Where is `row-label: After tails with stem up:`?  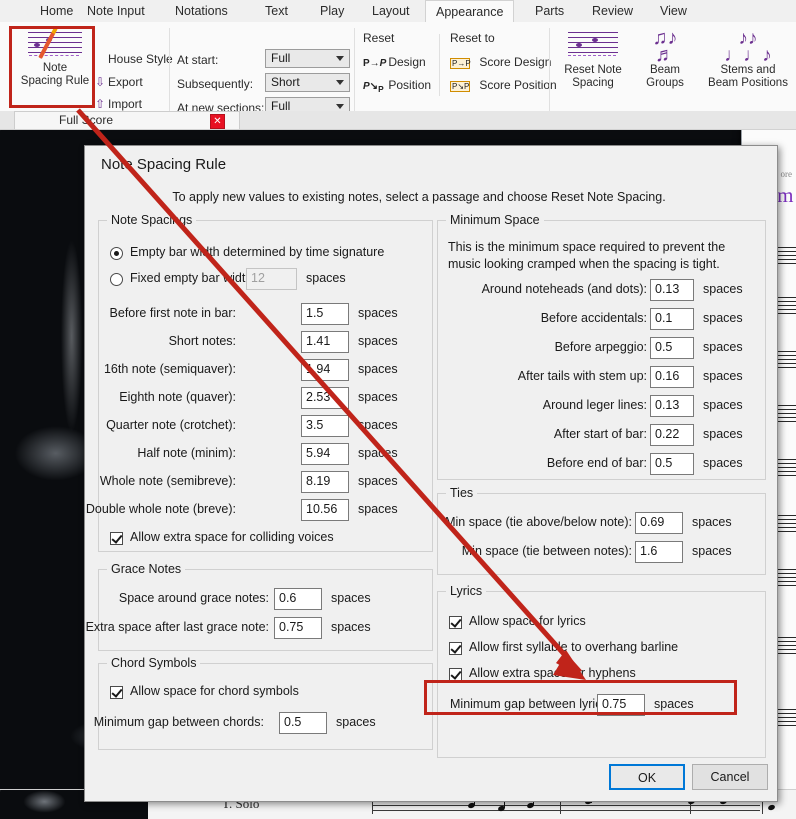 row-label: After tails with stem up: is located at coordinates (582, 376).